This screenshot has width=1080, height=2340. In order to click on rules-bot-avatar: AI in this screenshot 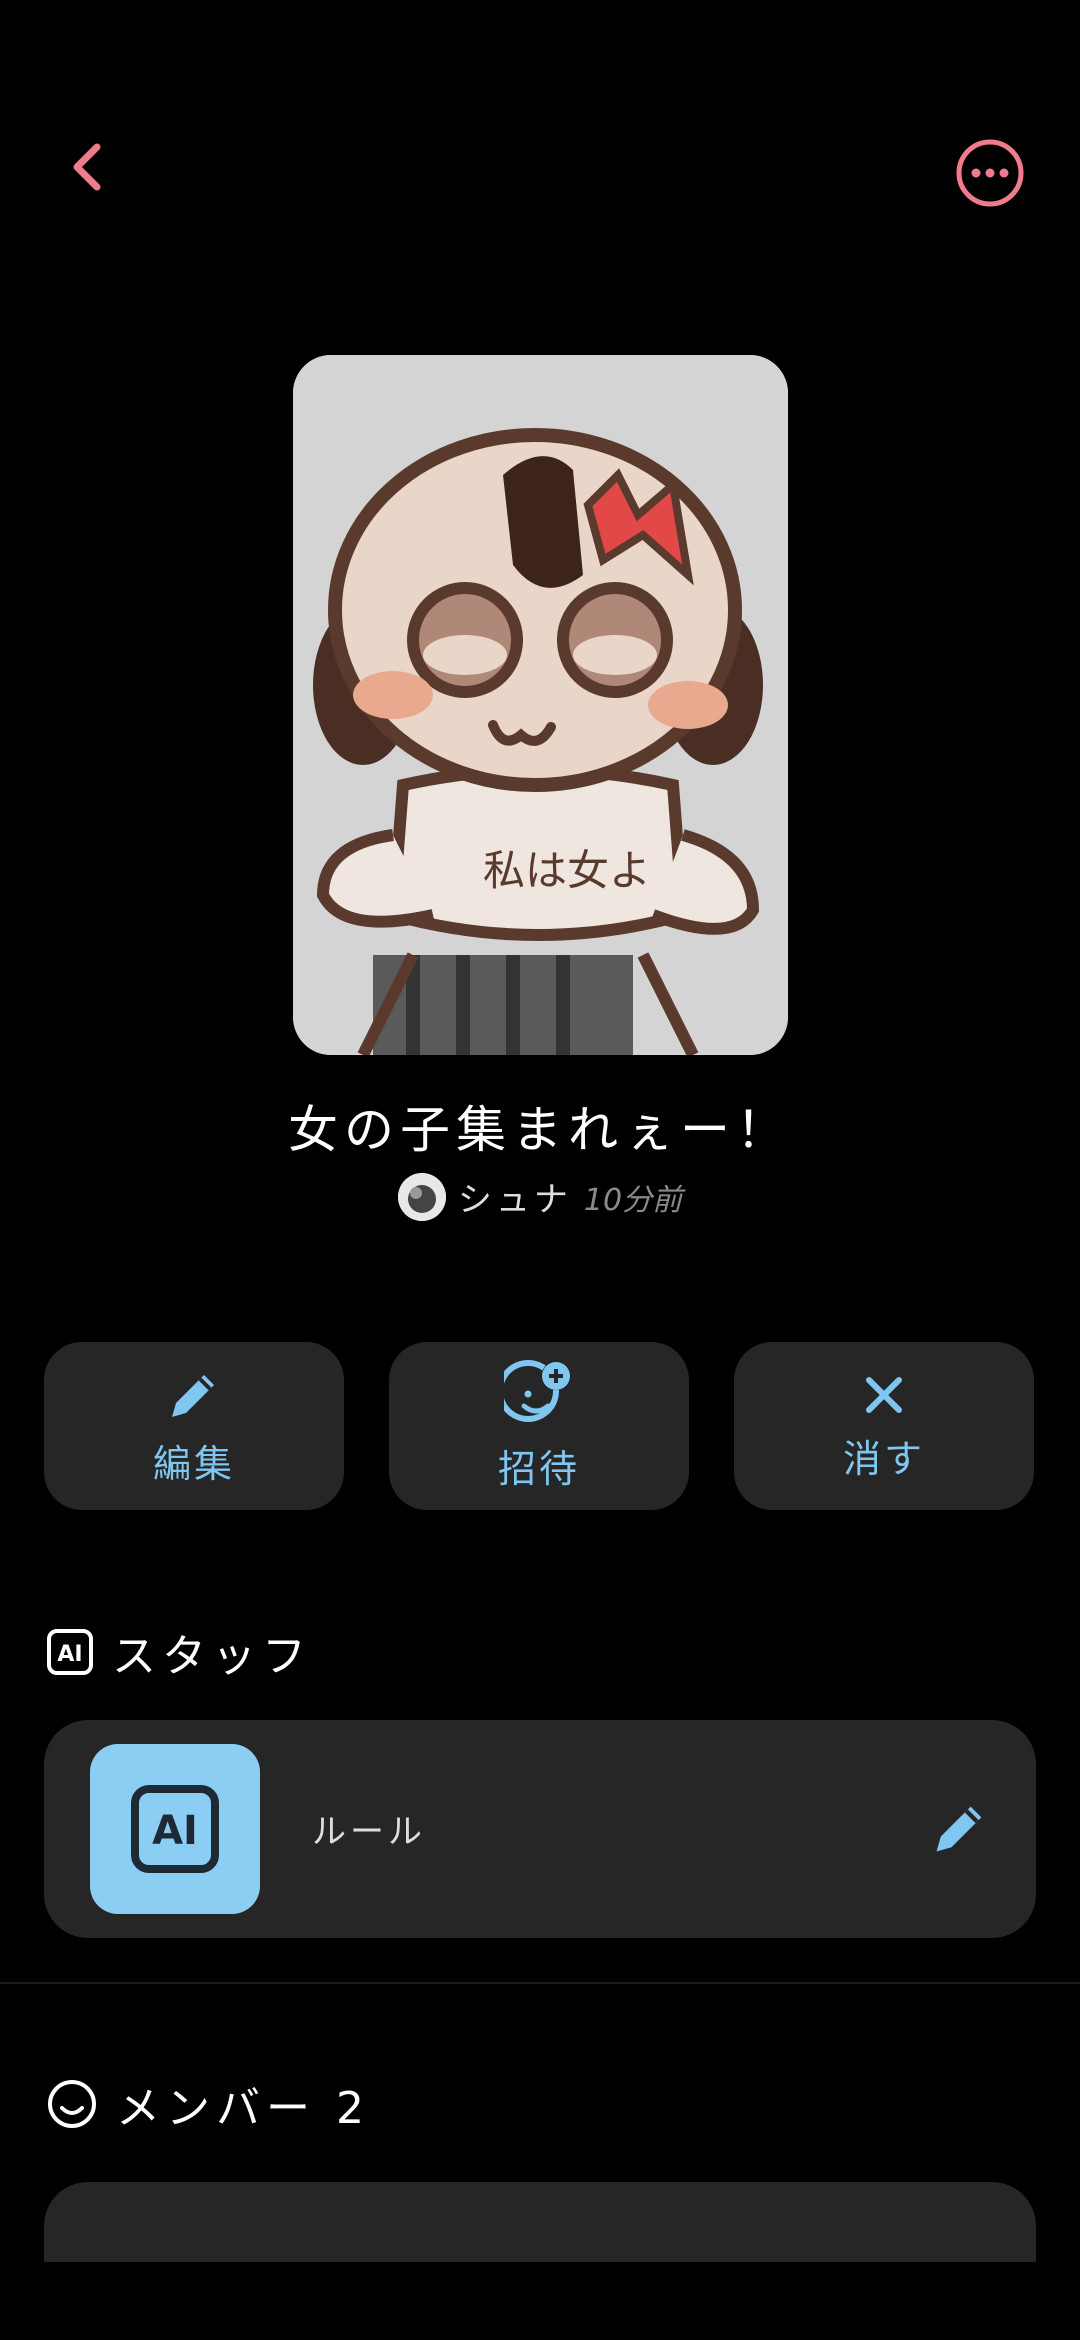, I will do `click(175, 1829)`.